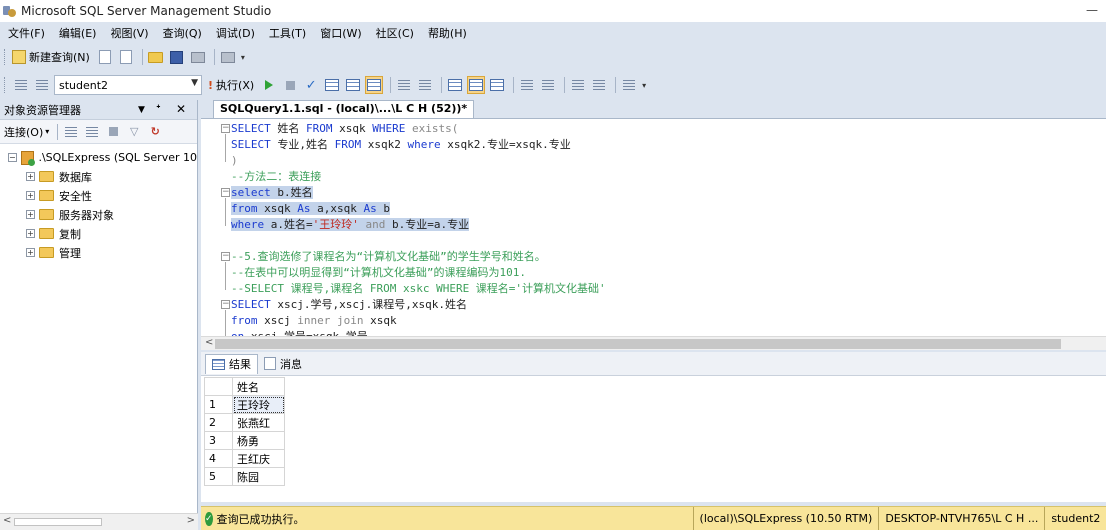 Image resolution: width=1106 pixels, height=530 pixels. I want to click on results-to-text-button, so click(455, 85).